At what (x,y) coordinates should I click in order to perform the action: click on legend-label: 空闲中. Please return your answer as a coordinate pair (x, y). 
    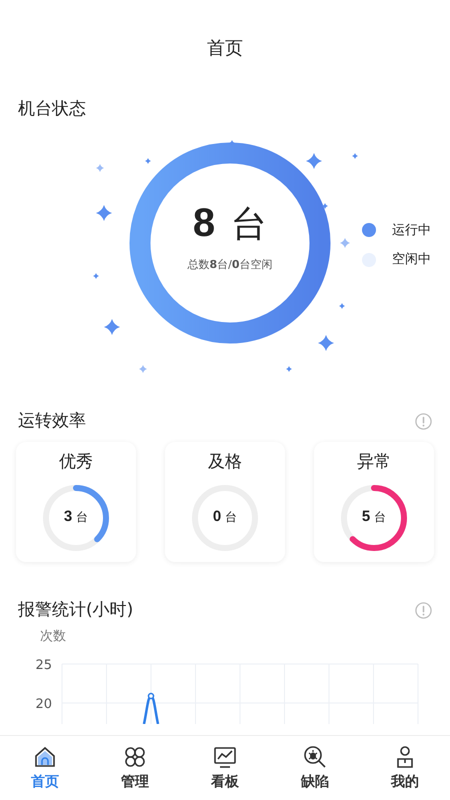
    Looking at the image, I should click on (411, 260).